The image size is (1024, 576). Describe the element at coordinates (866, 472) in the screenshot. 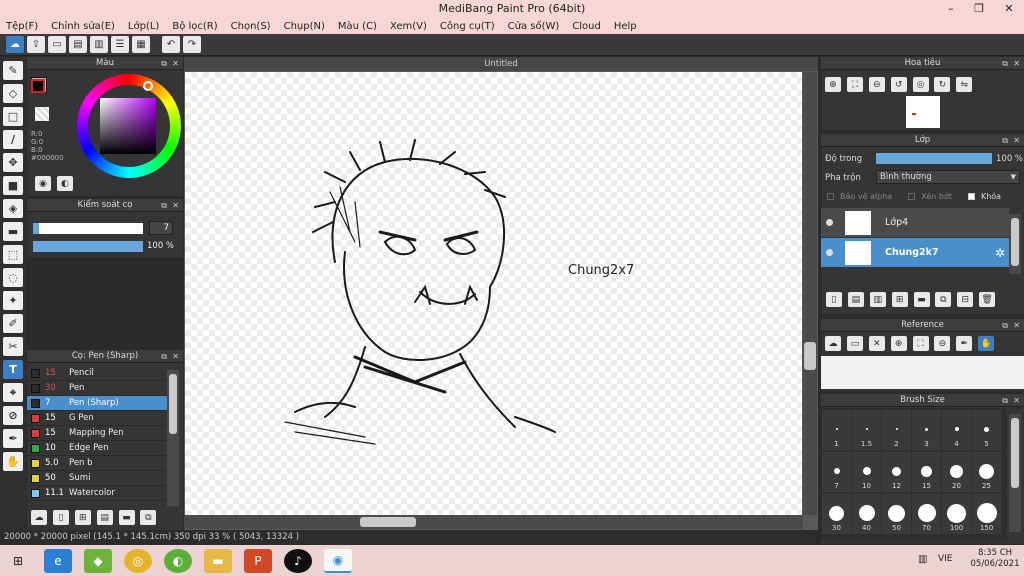

I see `brush-size-cell: 10` at that location.